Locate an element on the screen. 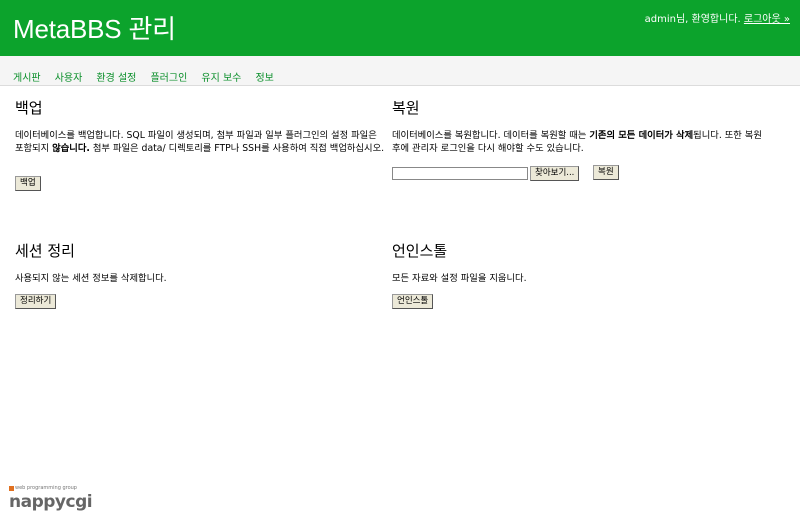 This screenshot has width=800, height=519. session-description: 사용되지 않는 세션 정보를 삭제합니다. is located at coordinates (91, 278).